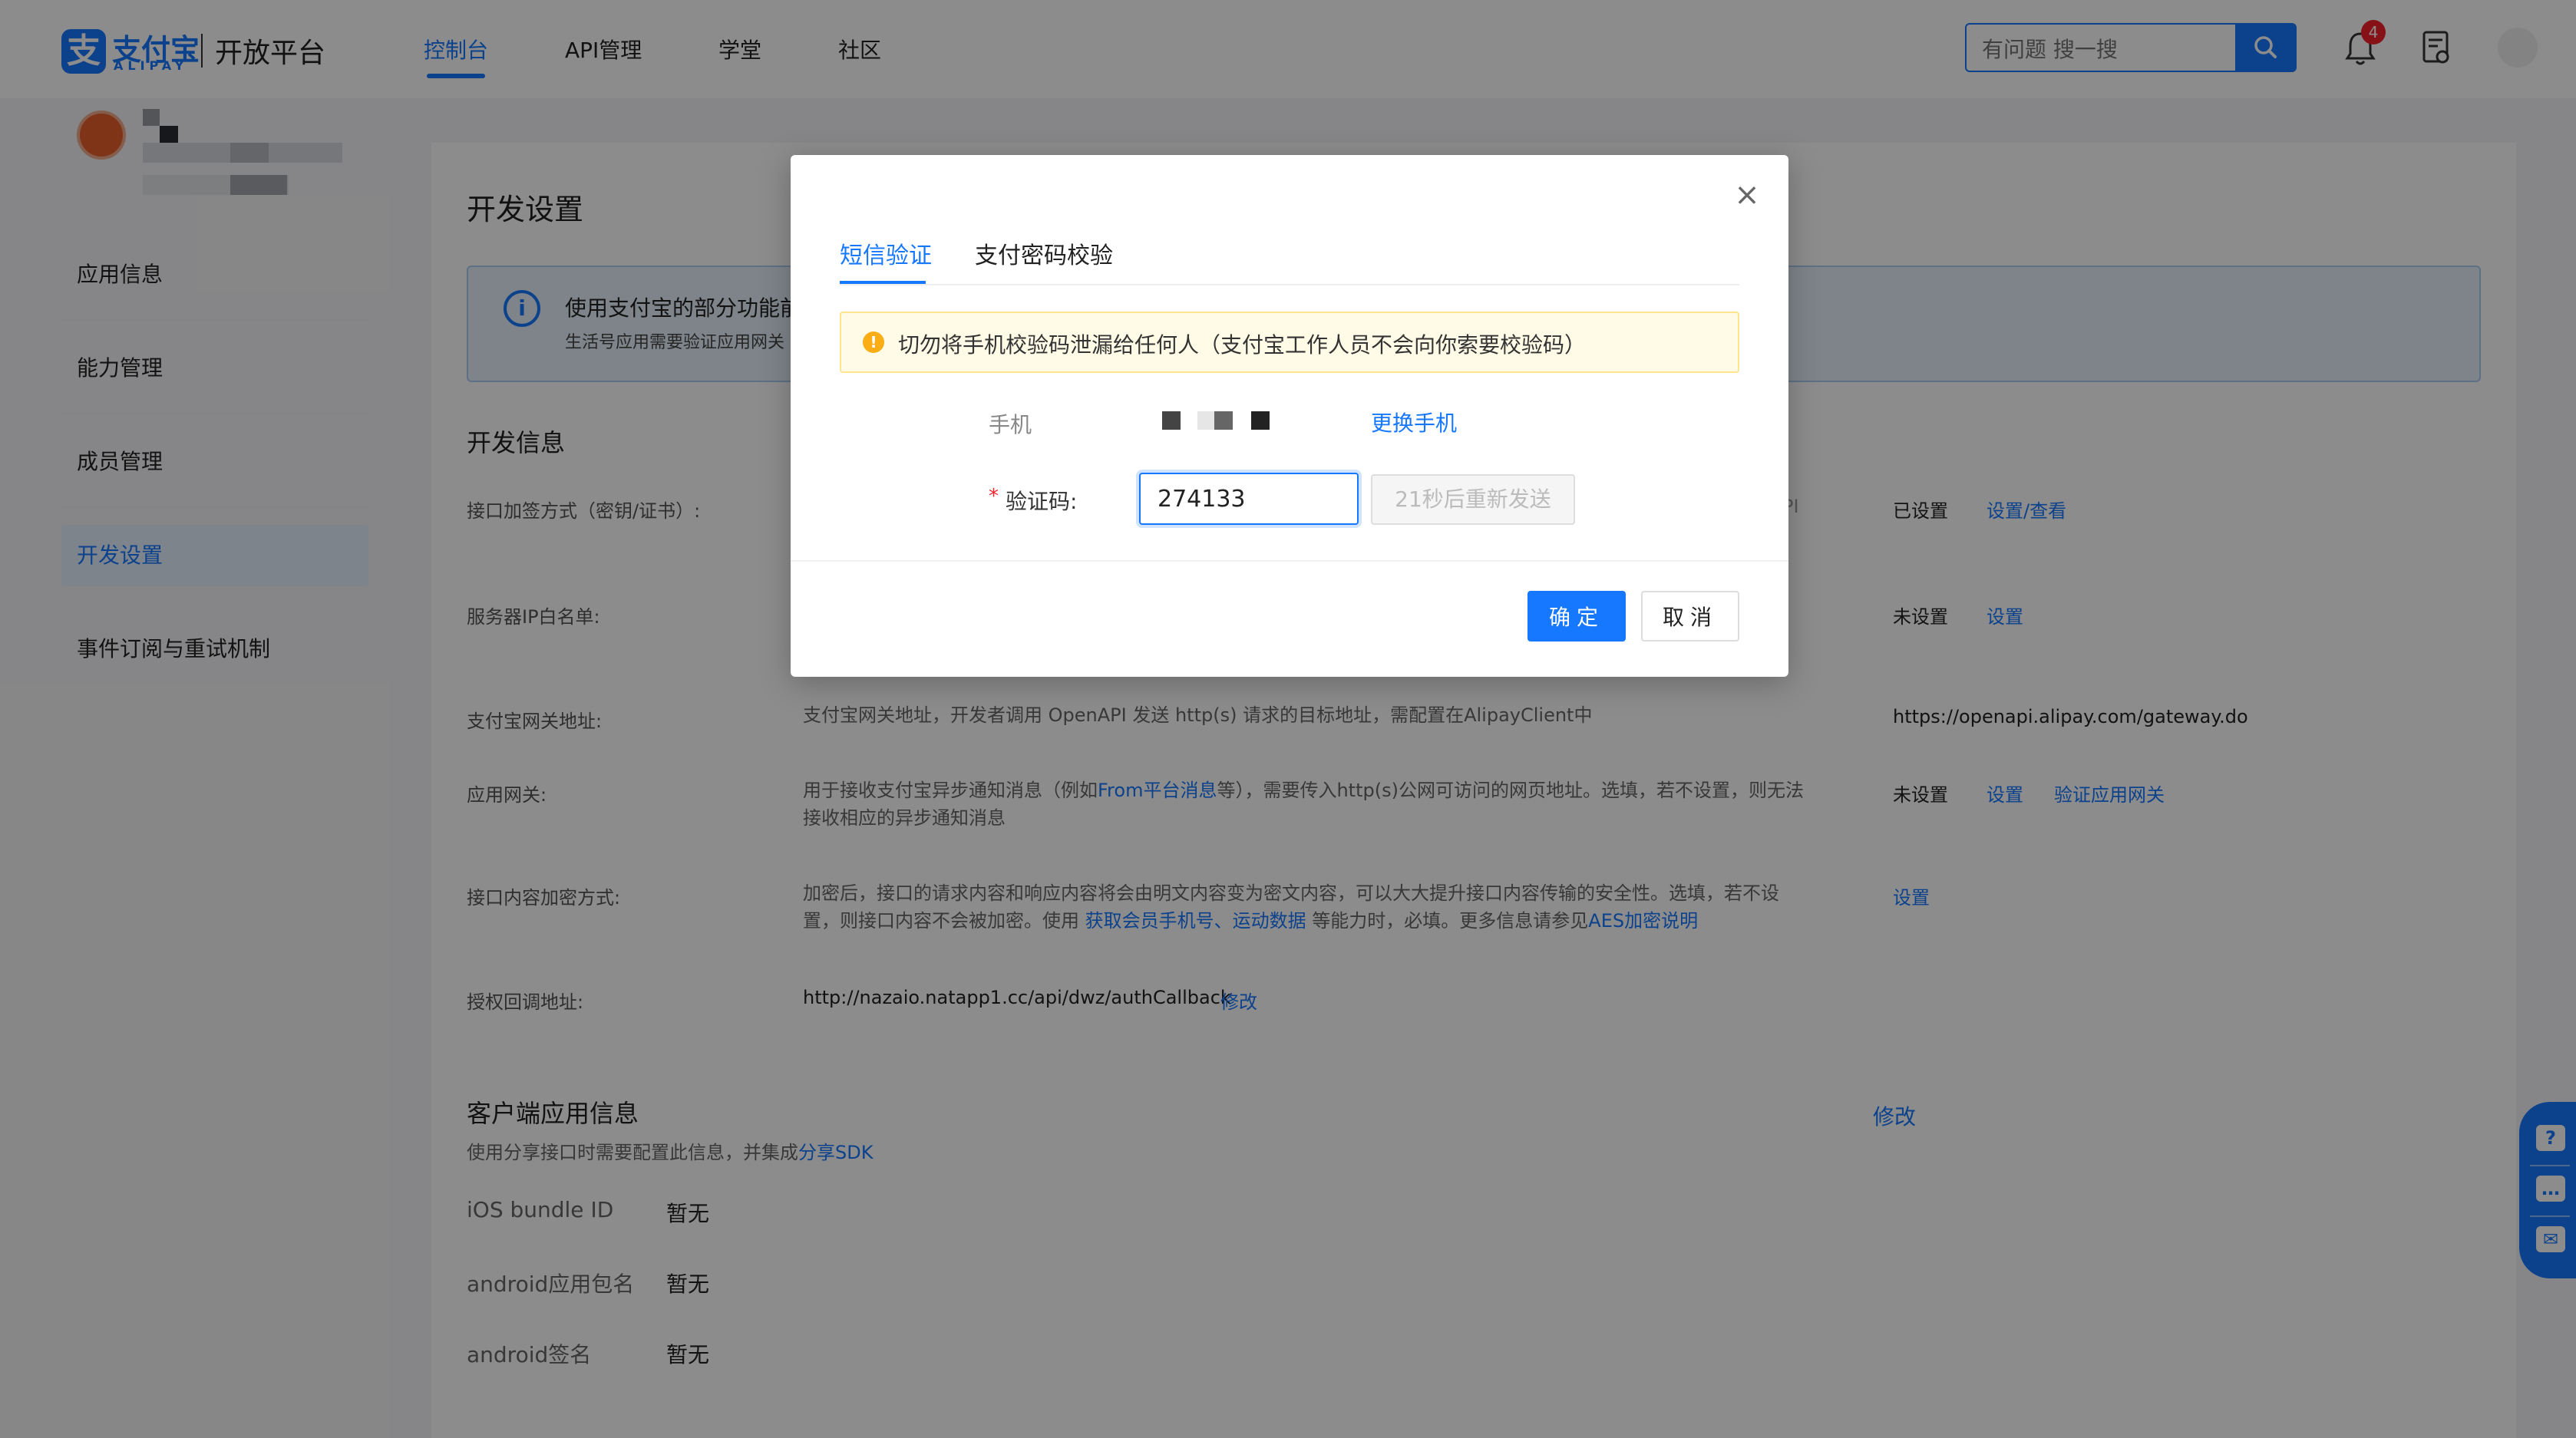 This screenshot has height=1438, width=2576. Describe the element at coordinates (1289, 284) in the screenshot. I see `tab-bar-line` at that location.